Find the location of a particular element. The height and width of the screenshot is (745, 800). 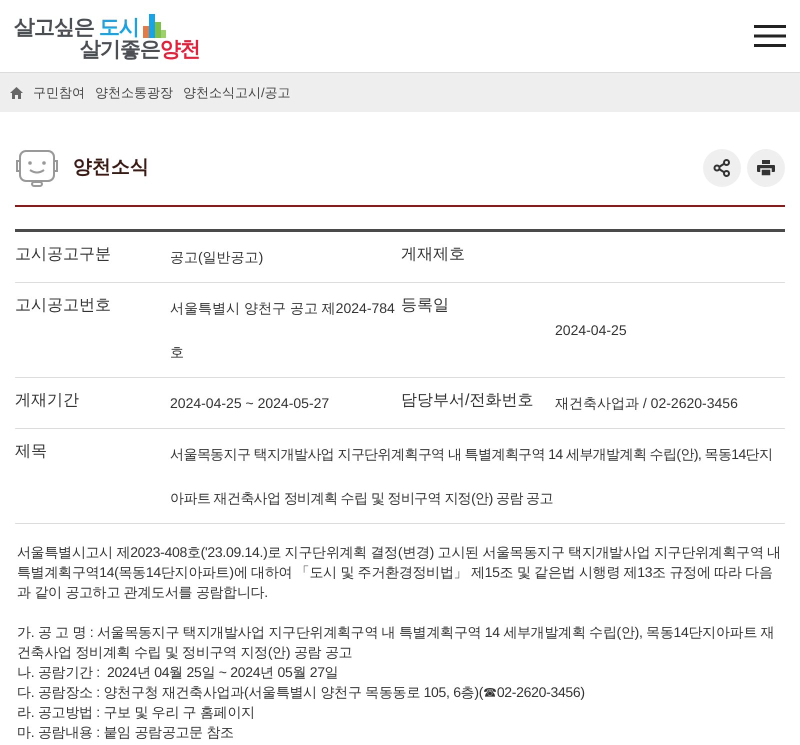

notice-item: 가. 공 고 명 : 서울목동지구 택지개발사업 지구단위계획구역 내 특별계획구역 14 세부개발계획 수립(안), 목동14단지아파트 재건축사업 정비계획 수립 및 정비구역 지정(안) 공람 공고 is located at coordinates (396, 642).